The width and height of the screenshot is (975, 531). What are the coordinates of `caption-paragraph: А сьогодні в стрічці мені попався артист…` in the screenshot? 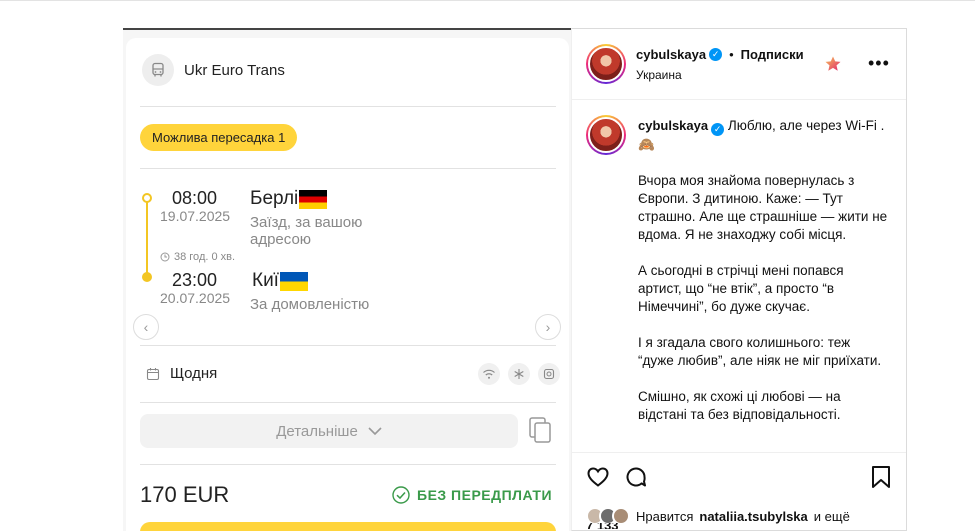 It's located at (741, 288).